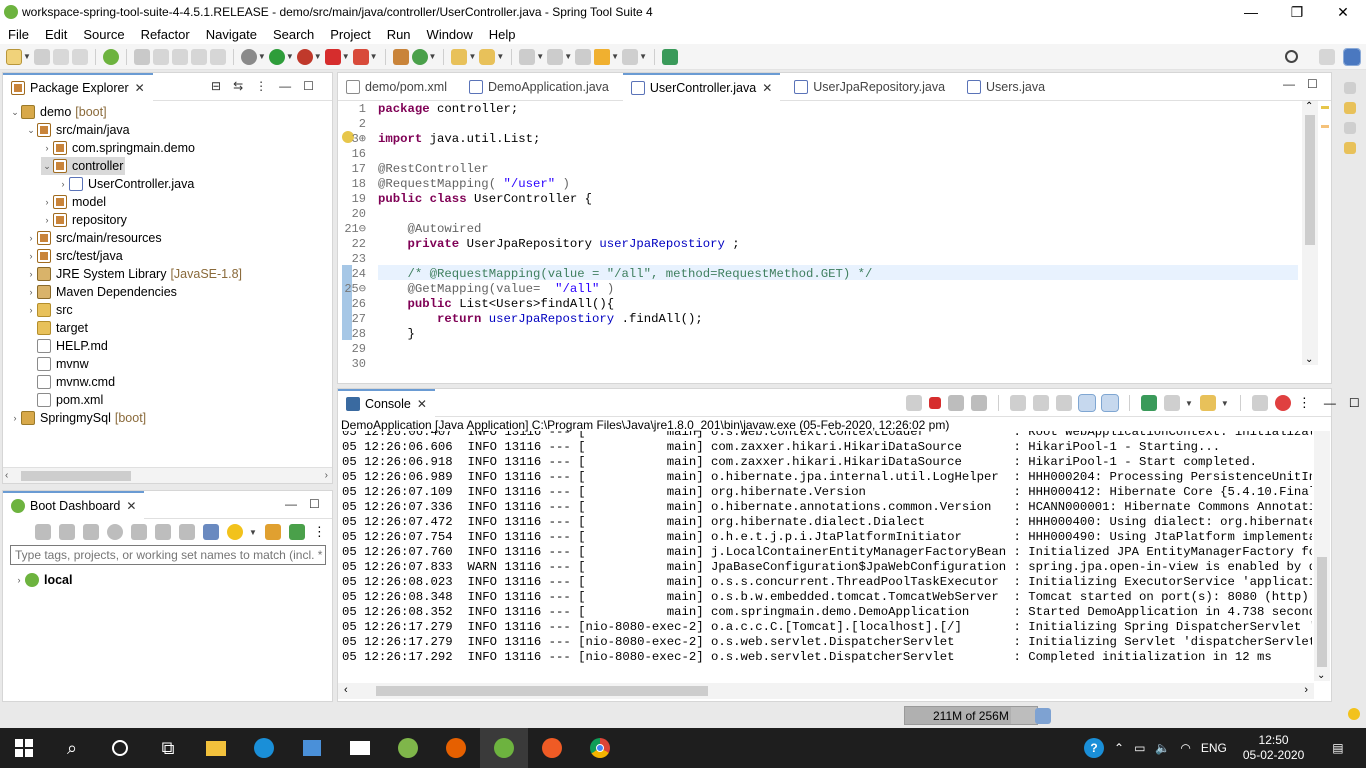 The width and height of the screenshot is (1366, 768). Describe the element at coordinates (539, 87) in the screenshot. I see `editor-tab: DemoApplication.java` at that location.